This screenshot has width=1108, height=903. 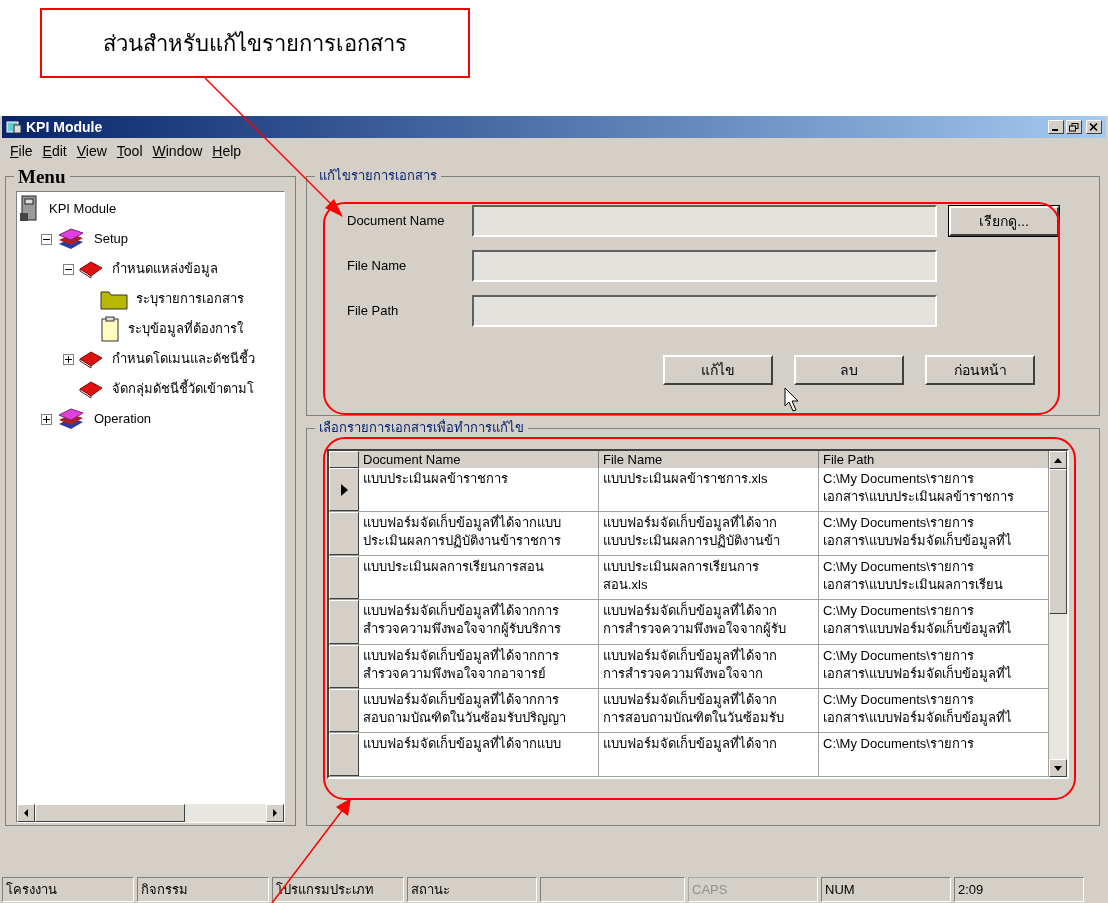 I want to click on field-label: File Name, so click(x=377, y=266).